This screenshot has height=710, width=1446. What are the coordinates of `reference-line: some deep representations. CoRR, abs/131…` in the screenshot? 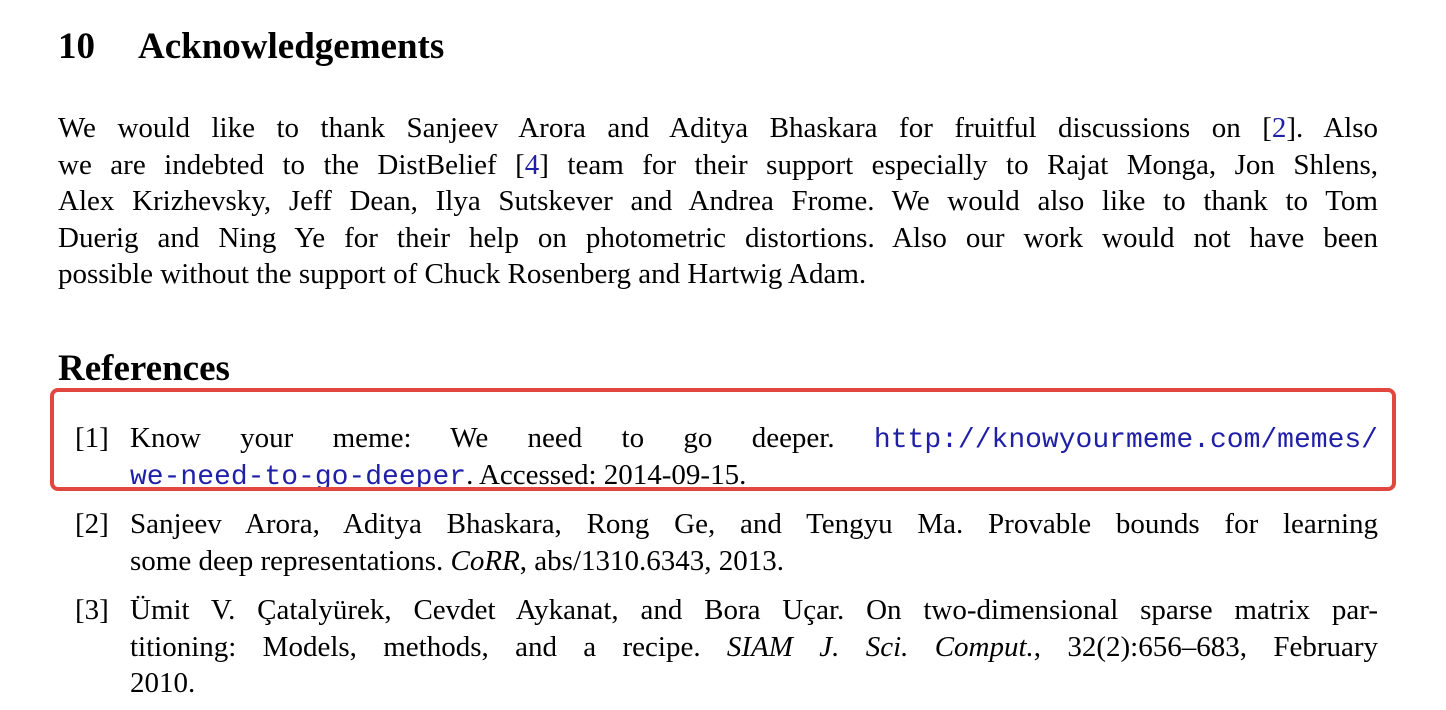 It's located at (754, 561).